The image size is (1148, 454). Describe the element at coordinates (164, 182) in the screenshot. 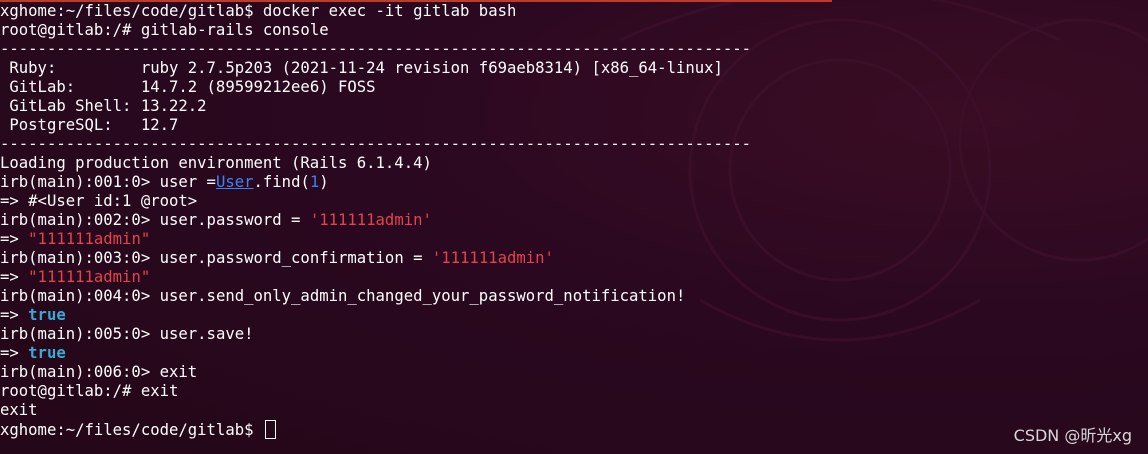

I see `irb-line: irb(main):001:0> user =User.find(1)` at that location.